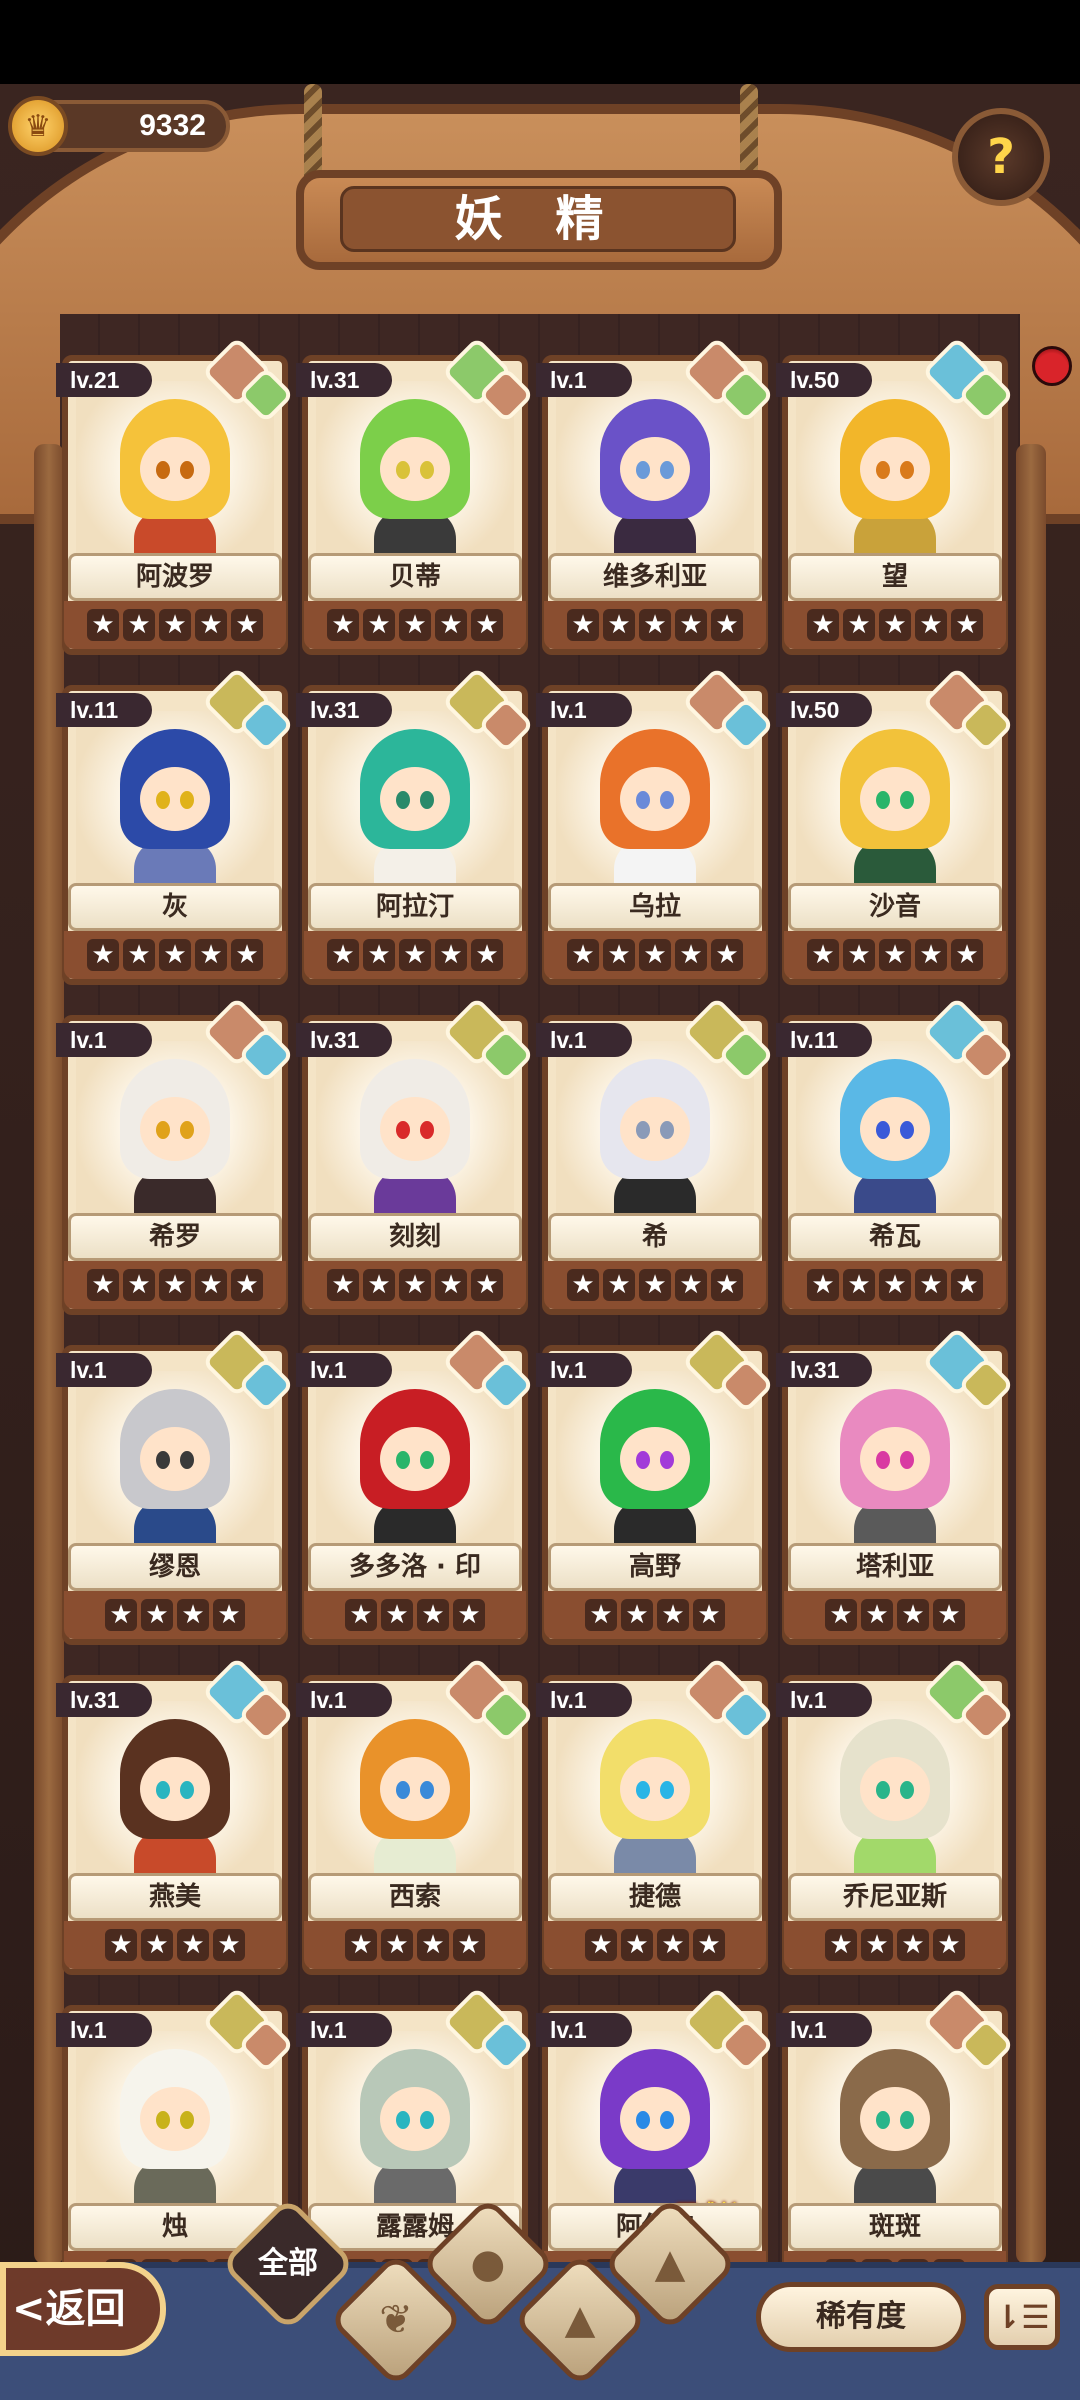  Describe the element at coordinates (175, 1237) in the screenshot. I see `fairy-name: 希罗` at that location.